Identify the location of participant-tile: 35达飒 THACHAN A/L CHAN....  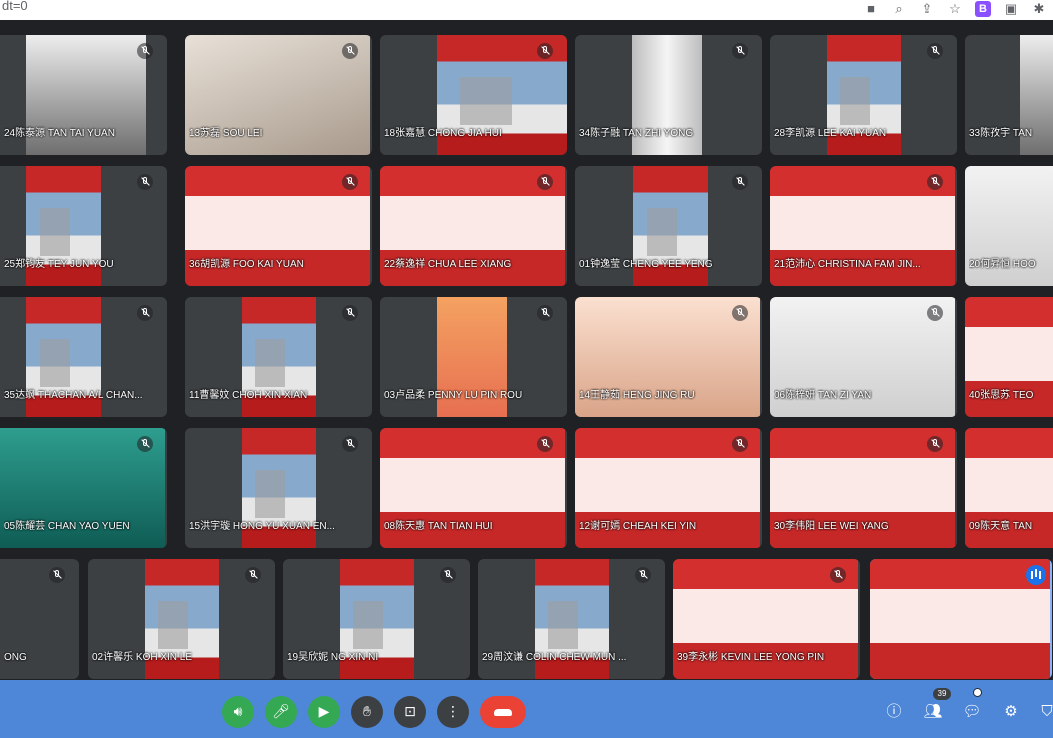
(83, 357).